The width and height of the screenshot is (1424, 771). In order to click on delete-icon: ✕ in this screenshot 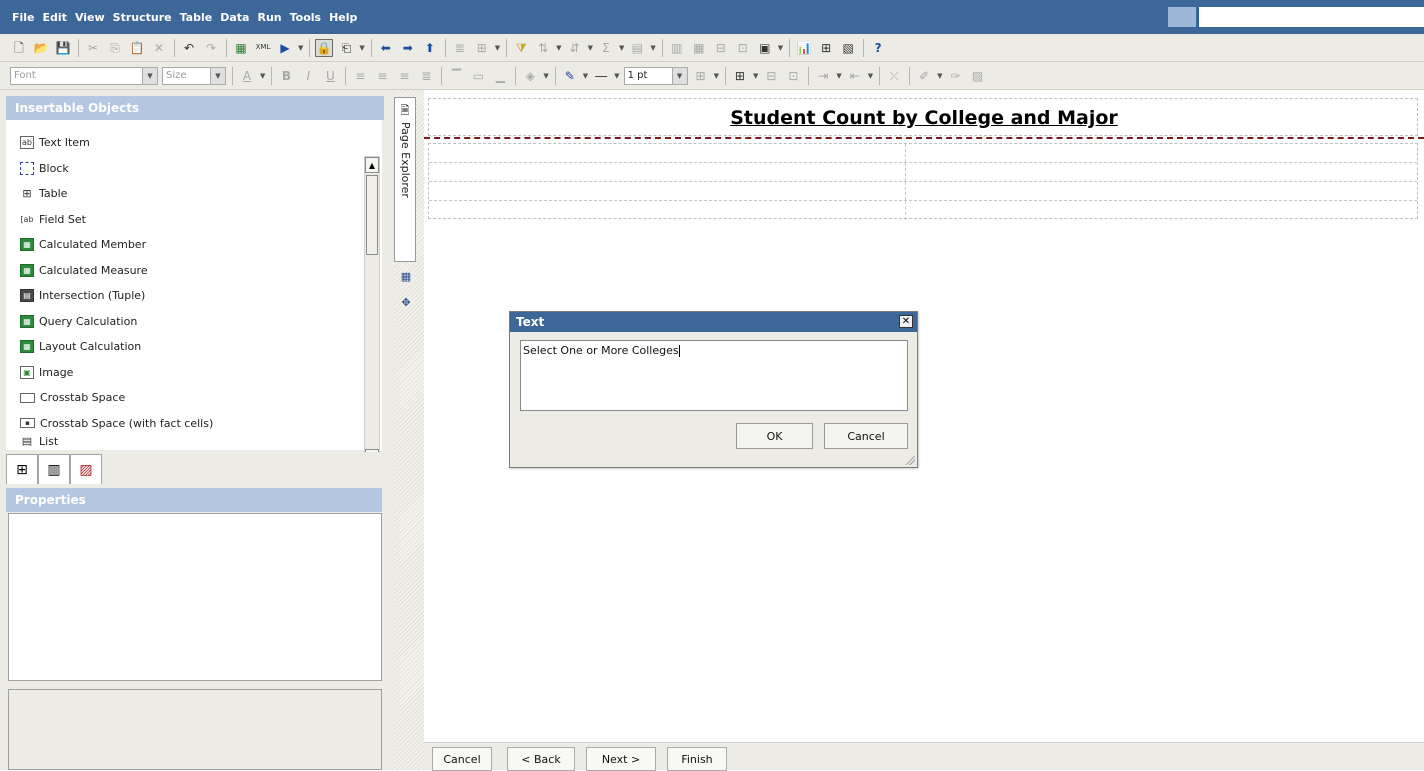, I will do `click(159, 48)`.